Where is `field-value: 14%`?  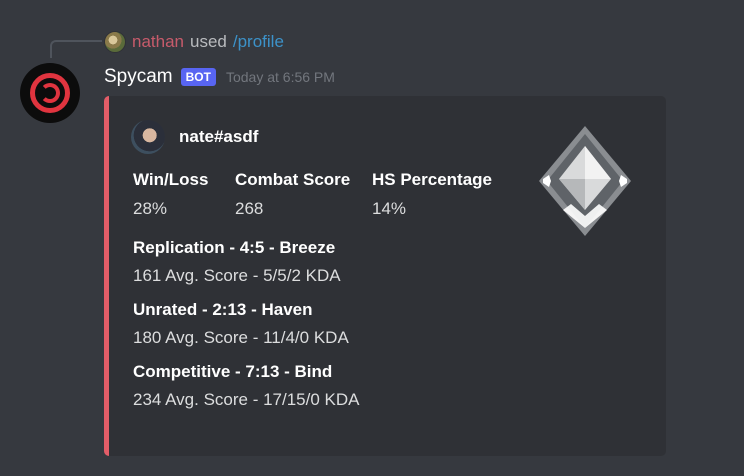 field-value: 14% is located at coordinates (389, 208).